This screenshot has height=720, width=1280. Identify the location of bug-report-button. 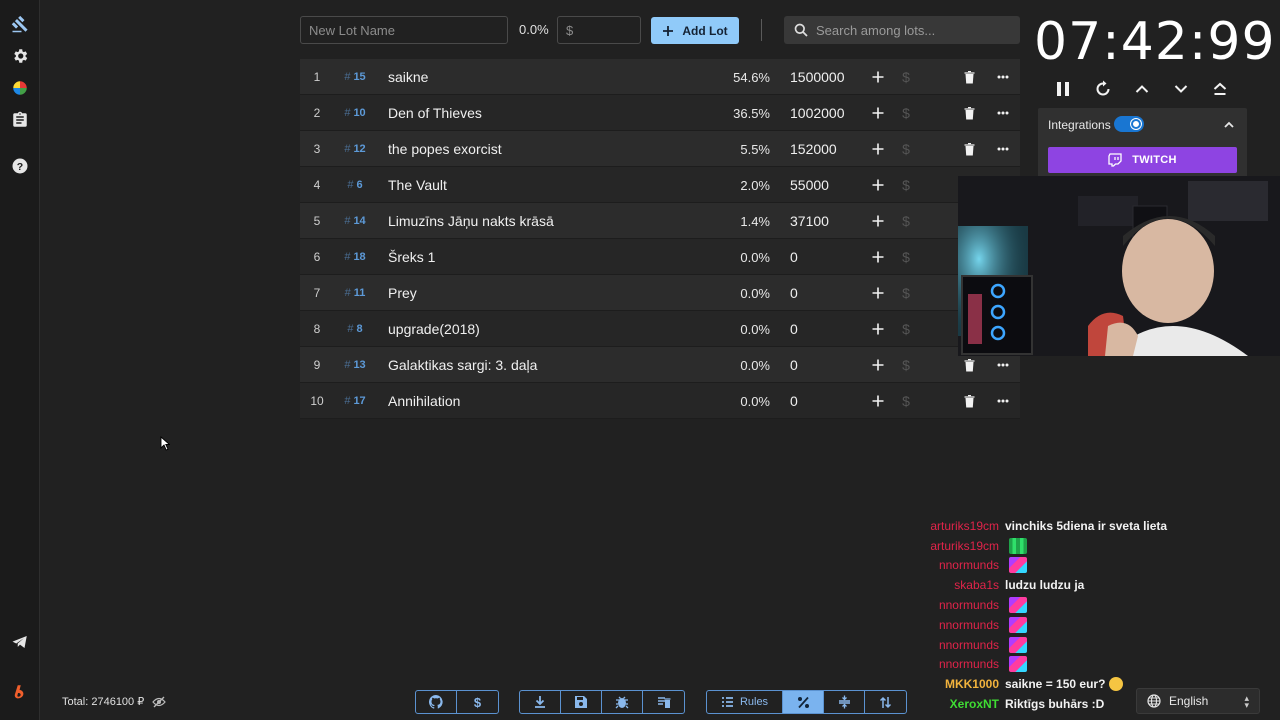
(622, 702).